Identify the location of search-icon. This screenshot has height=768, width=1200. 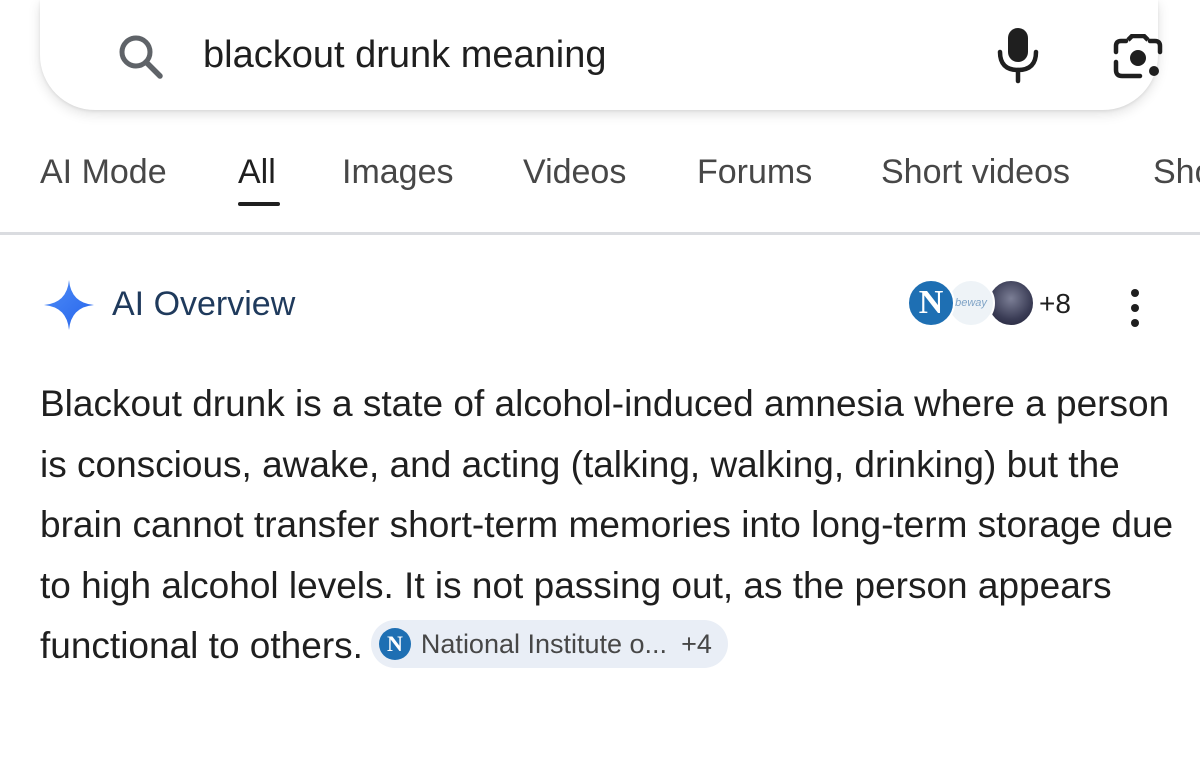
(141, 57).